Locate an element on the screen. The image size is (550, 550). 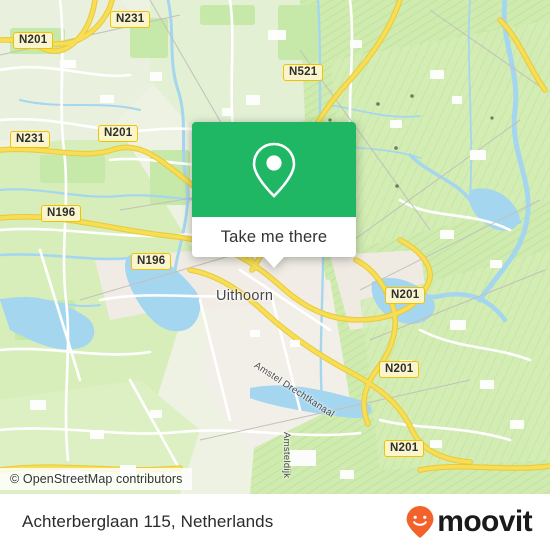
take-me-there-label: Take me there is located at coordinates (274, 236).